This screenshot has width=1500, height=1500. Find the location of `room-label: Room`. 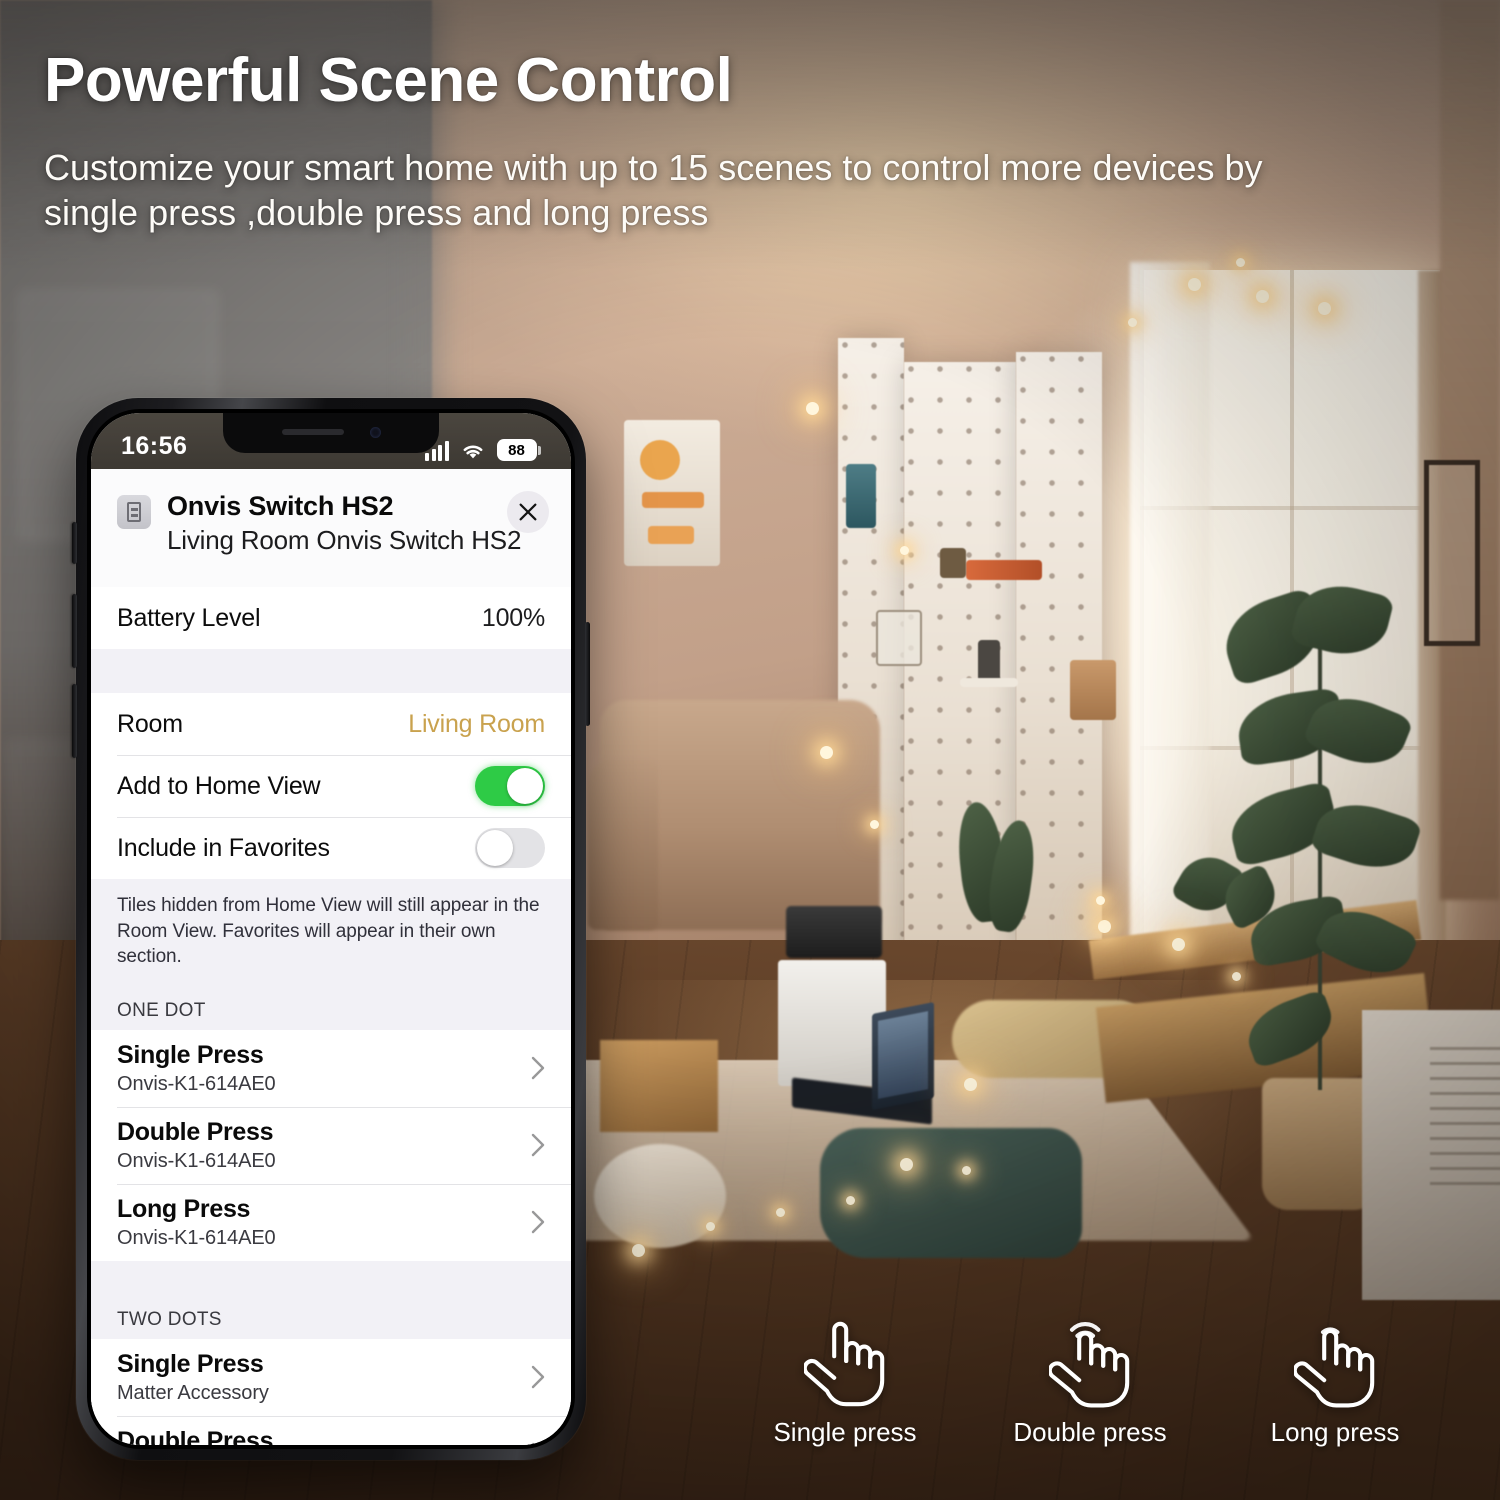

room-label: Room is located at coordinates (150, 723).